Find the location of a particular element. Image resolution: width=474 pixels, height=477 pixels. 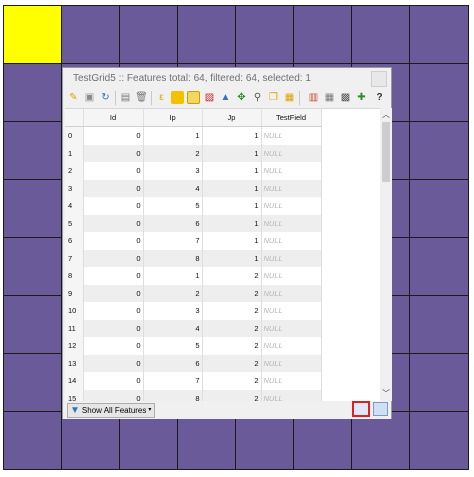

refresh-icon: ↻ is located at coordinates (105, 97).